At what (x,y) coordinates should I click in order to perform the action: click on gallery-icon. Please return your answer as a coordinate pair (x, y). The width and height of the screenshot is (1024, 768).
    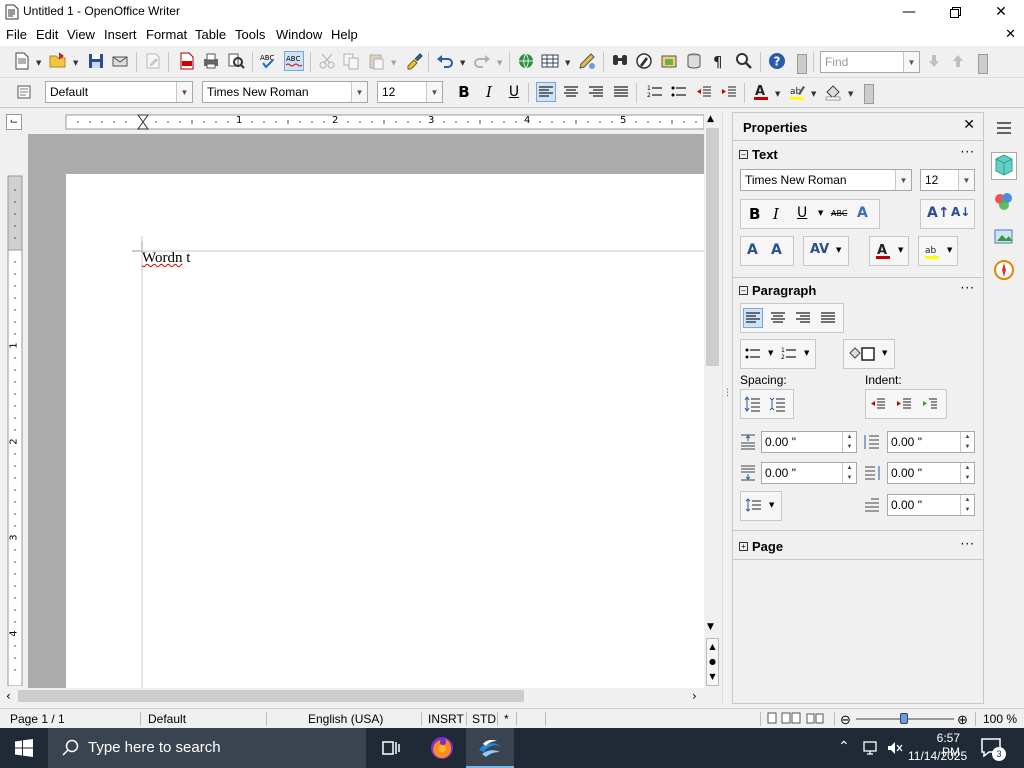
    Looking at the image, I should click on (669, 61).